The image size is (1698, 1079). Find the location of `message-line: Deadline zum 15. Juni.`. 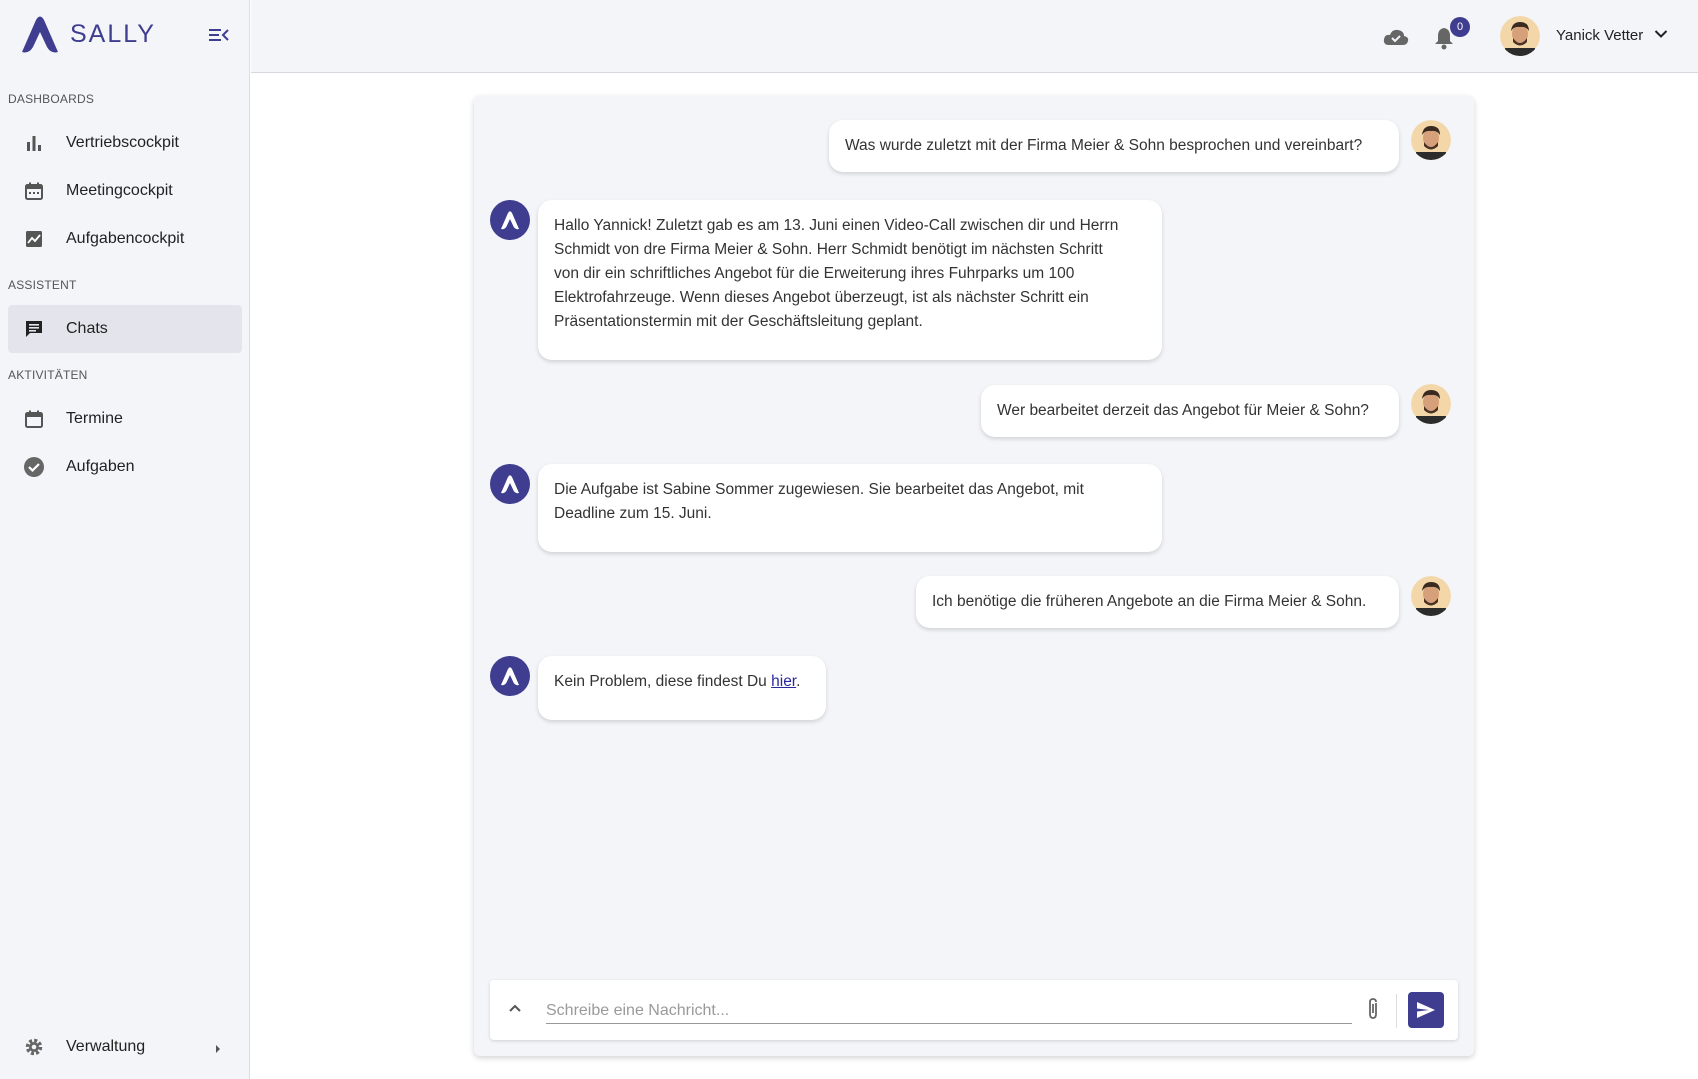

message-line: Deadline zum 15. Juni. is located at coordinates (633, 513).